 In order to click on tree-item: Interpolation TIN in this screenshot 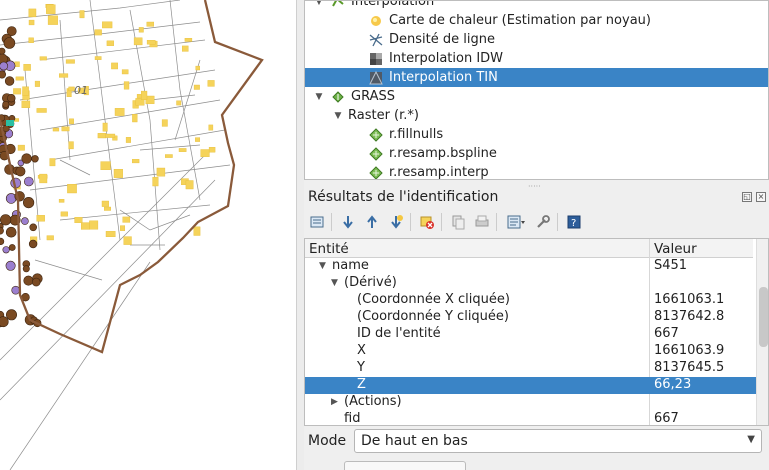, I will do `click(536, 77)`.